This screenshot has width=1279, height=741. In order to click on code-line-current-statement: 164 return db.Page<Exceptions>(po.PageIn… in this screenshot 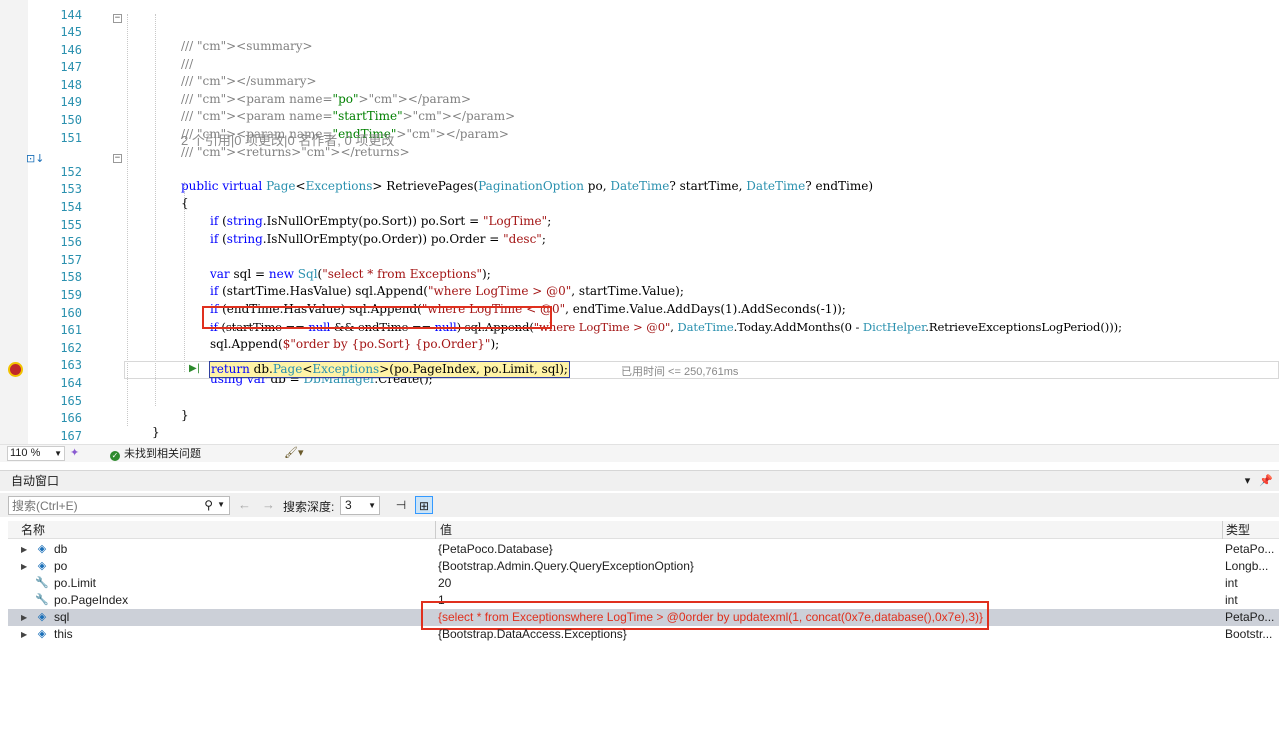, I will do `click(639, 375)`.